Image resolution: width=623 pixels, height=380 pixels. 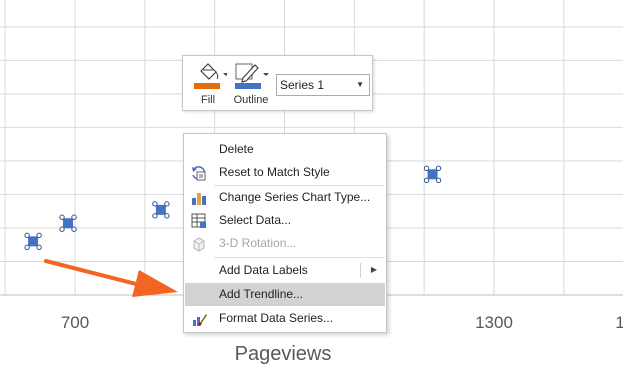 I want to click on x-tick-label: 1, so click(x=619, y=322).